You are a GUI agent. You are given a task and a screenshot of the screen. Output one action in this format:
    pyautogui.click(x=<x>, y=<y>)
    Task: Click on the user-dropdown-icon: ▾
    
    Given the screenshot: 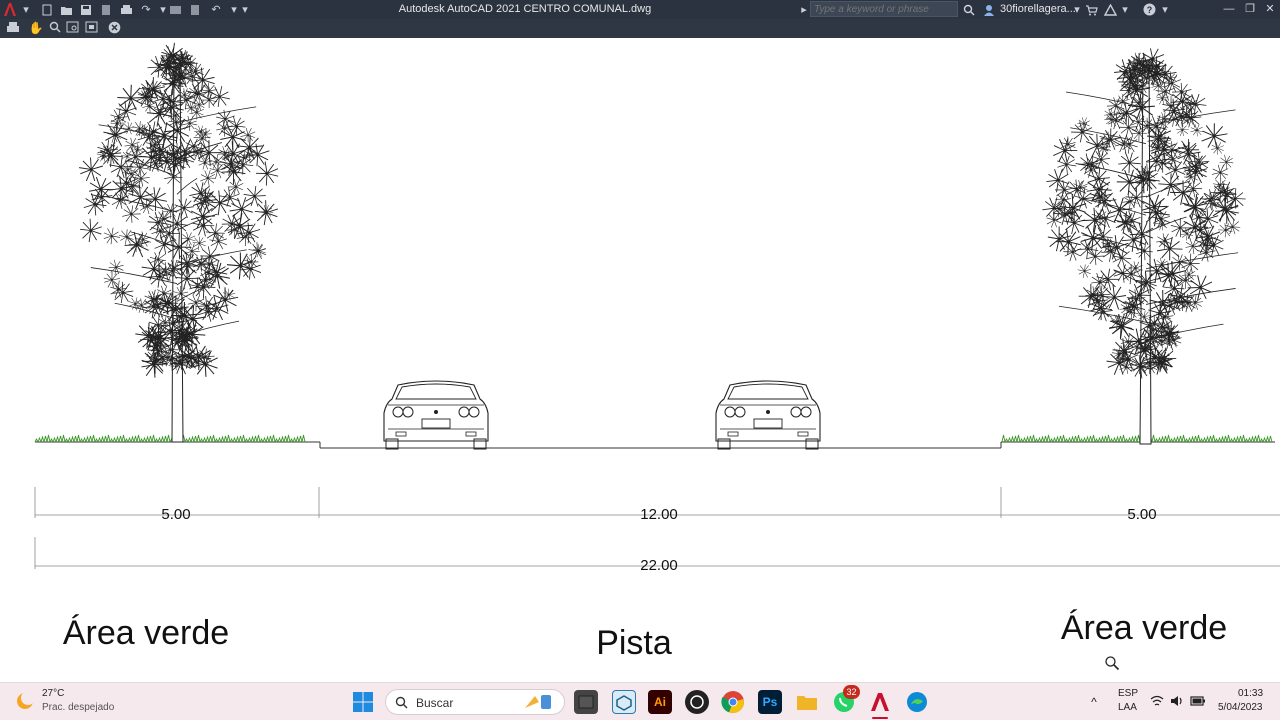 What is the action you would take?
    pyautogui.click(x=1077, y=9)
    